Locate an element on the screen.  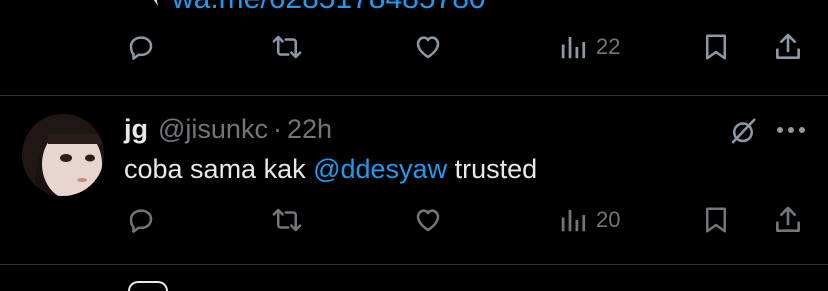
timestamp: 22h is located at coordinates (309, 129).